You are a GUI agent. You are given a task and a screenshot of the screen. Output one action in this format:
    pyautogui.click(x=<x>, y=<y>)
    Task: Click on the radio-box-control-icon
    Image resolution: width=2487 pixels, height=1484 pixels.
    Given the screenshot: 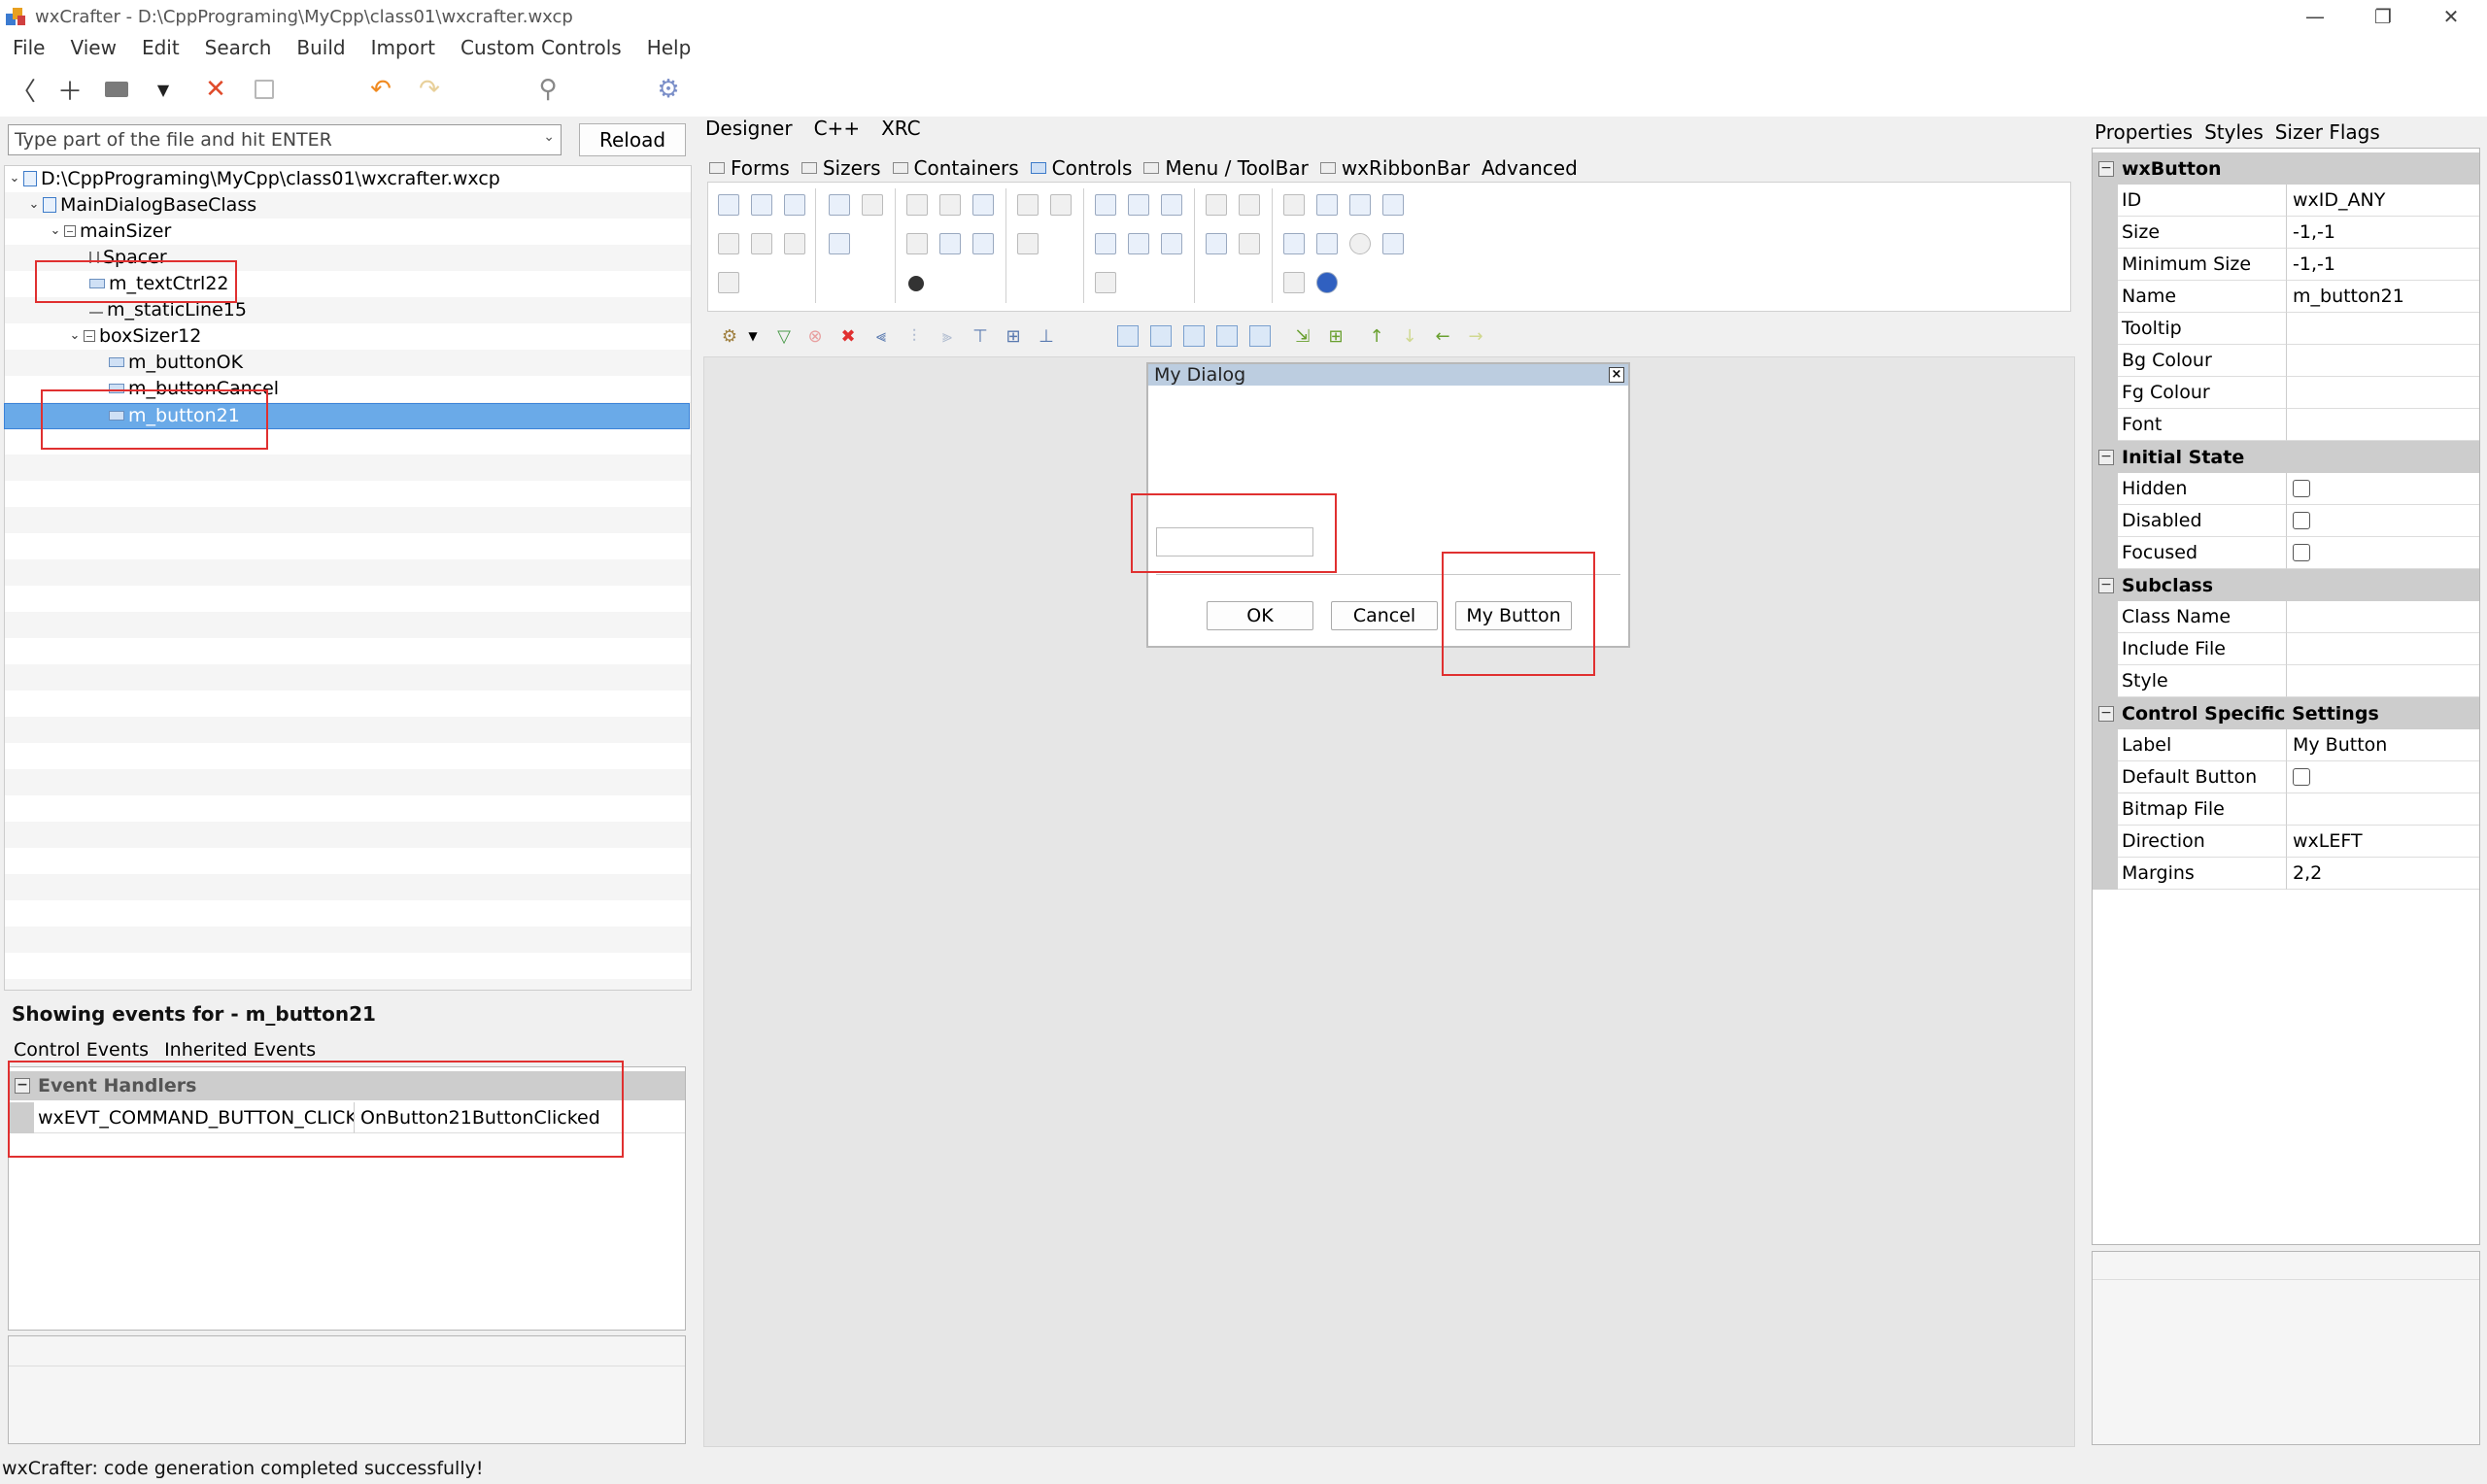 What is the action you would take?
    pyautogui.click(x=872, y=205)
    